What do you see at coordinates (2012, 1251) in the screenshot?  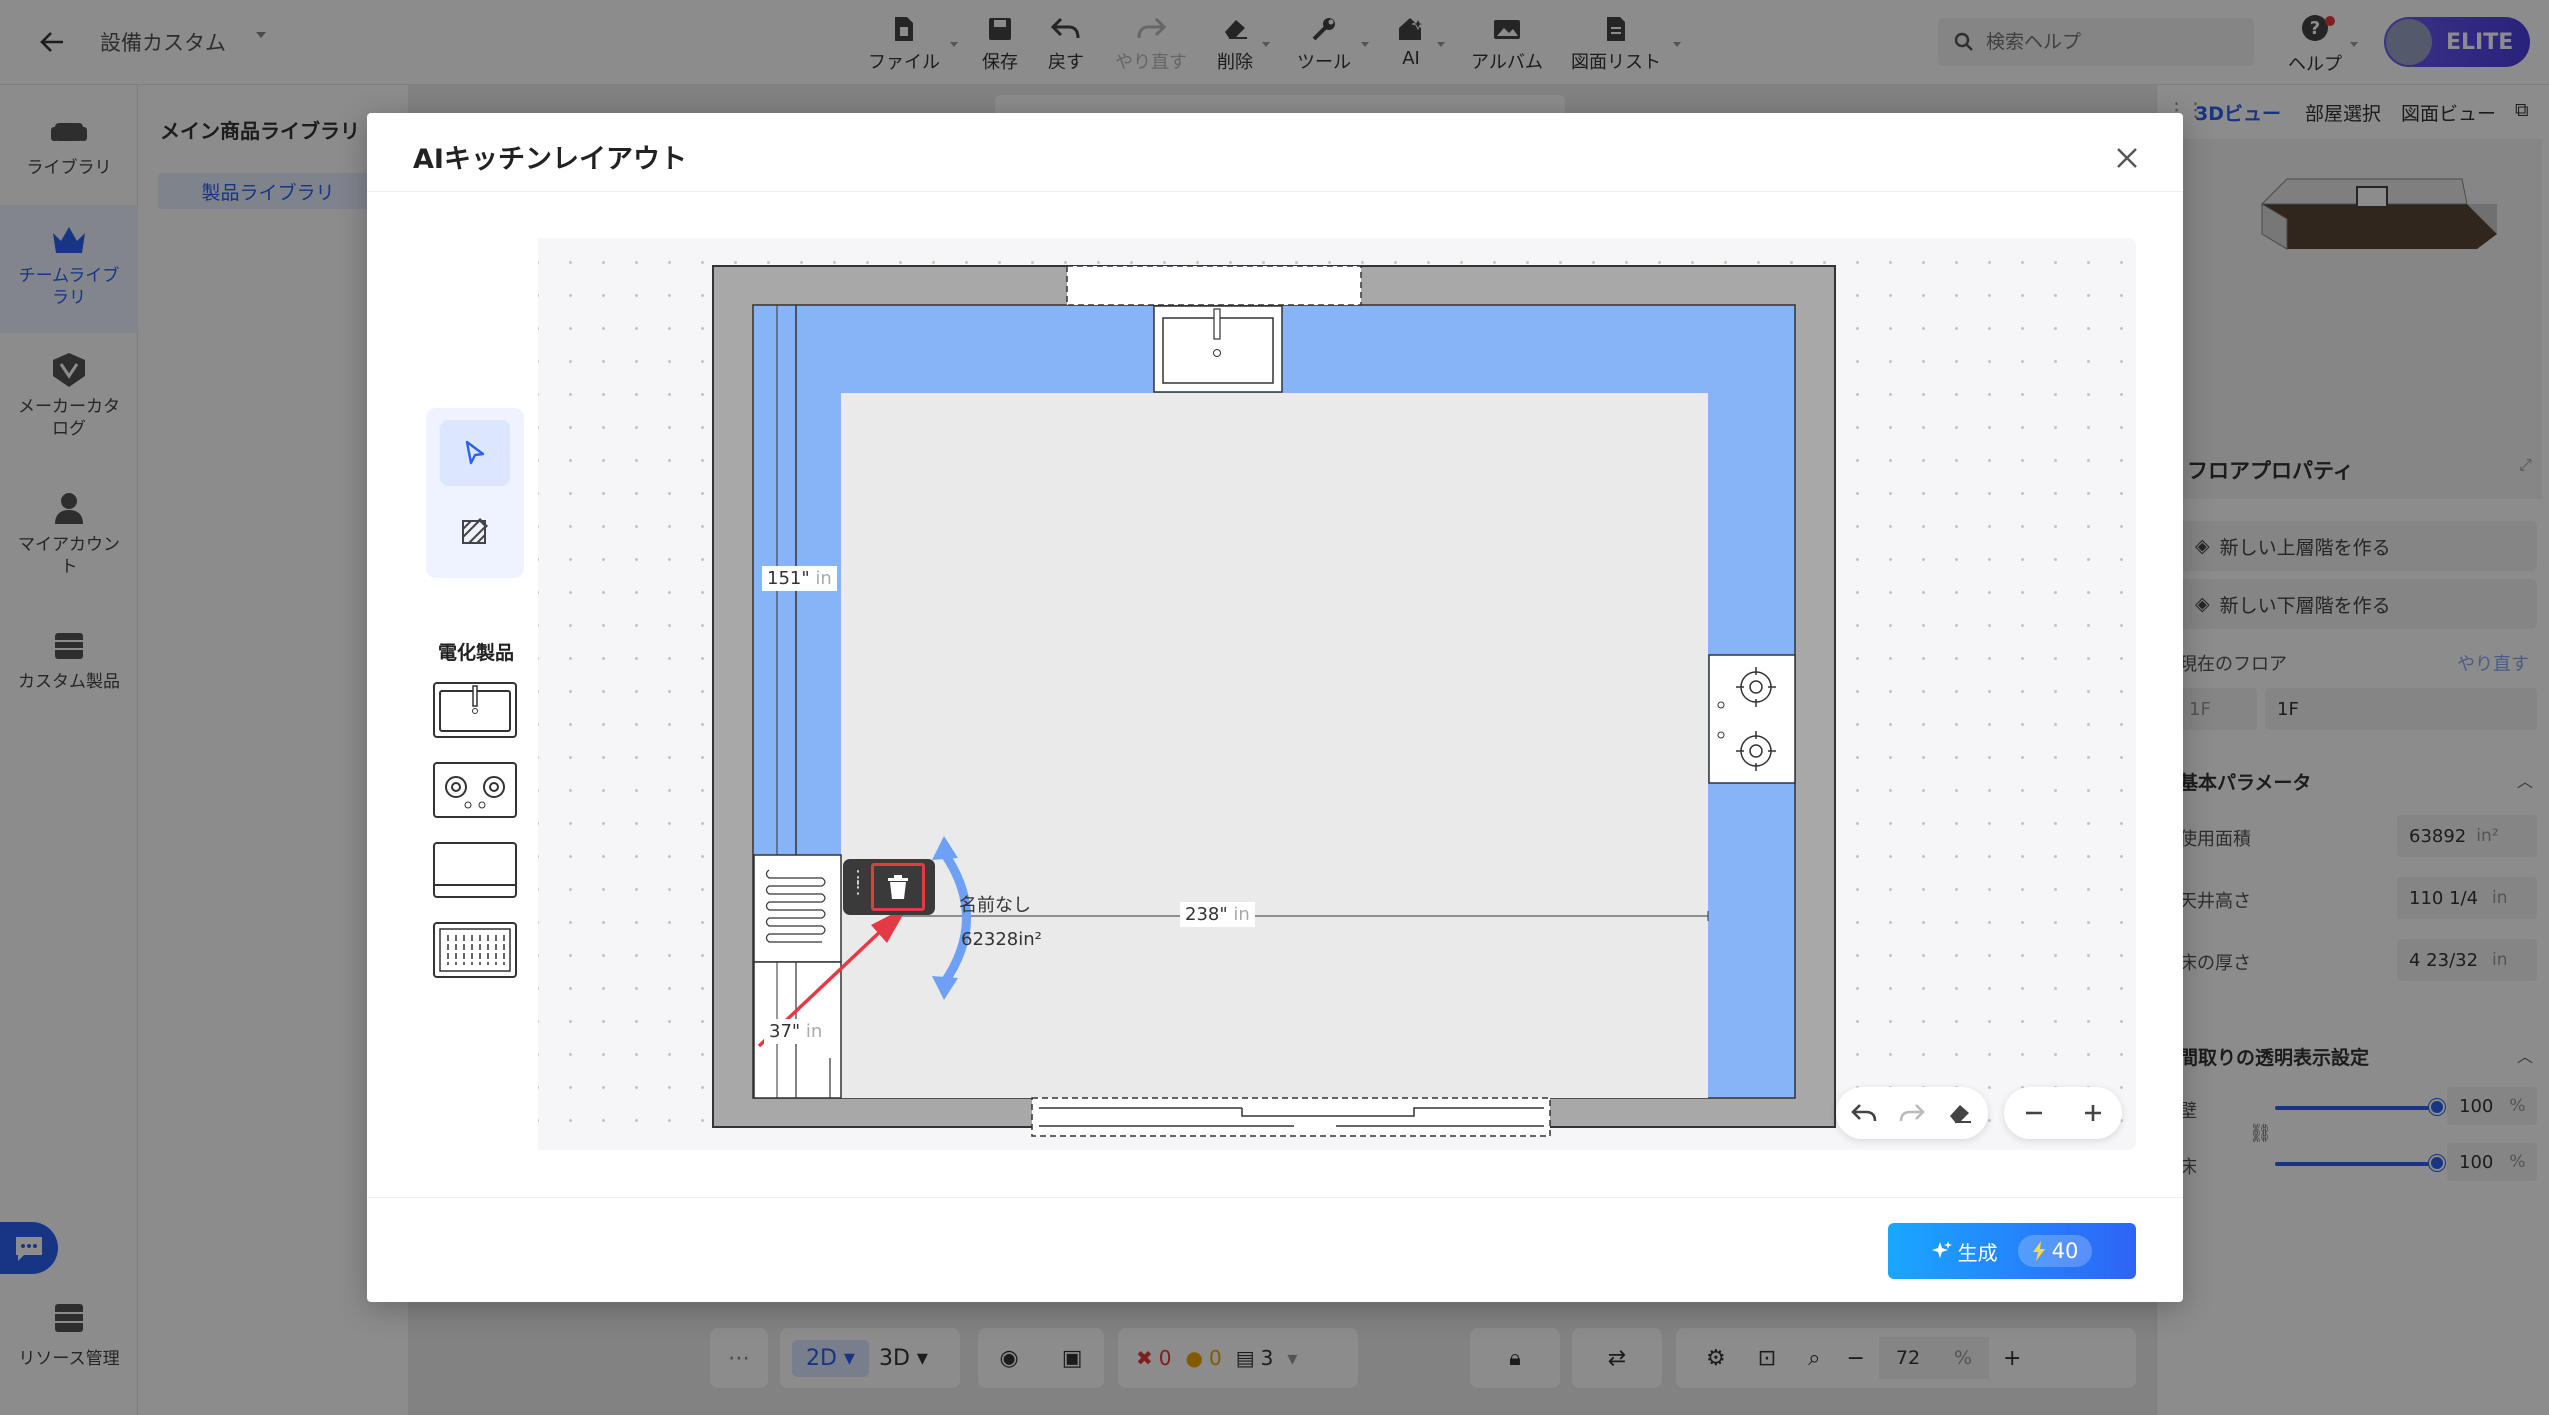 I see `generate-button: 生成 40` at bounding box center [2012, 1251].